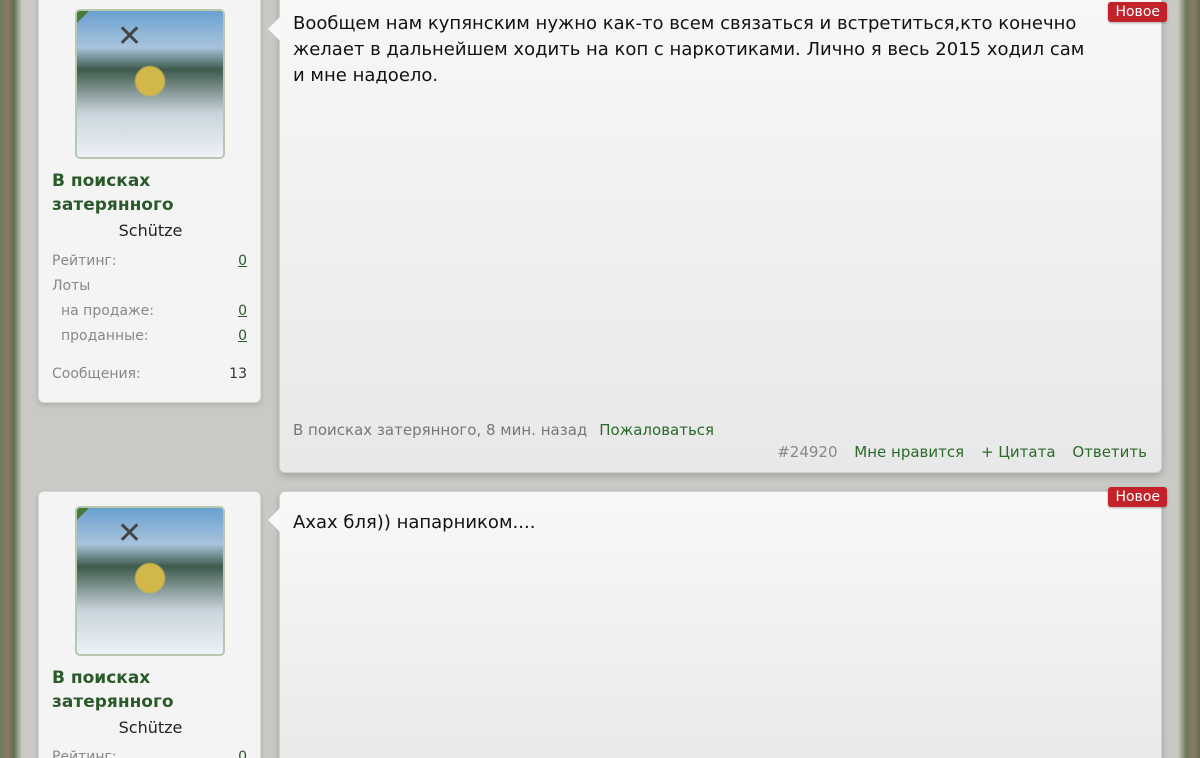 This screenshot has height=758, width=1200. Describe the element at coordinates (105, 336) in the screenshot. I see `sold-label: проданные:` at that location.